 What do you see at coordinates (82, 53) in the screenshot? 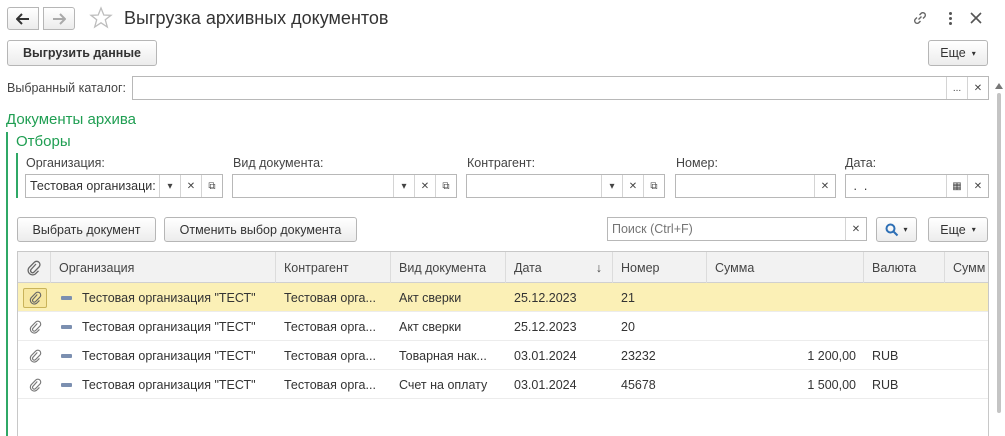
I see `unload-data-button: Выгрузить данные` at bounding box center [82, 53].